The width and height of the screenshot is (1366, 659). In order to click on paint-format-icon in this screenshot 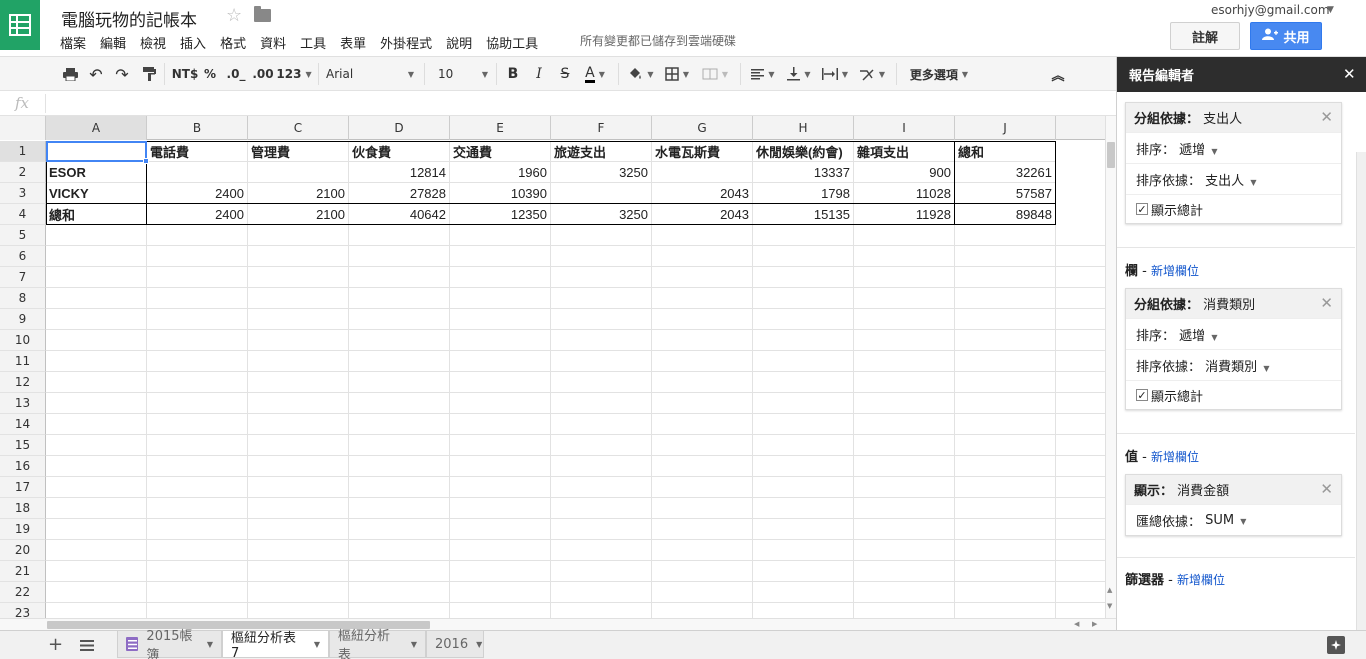, I will do `click(149, 74)`.